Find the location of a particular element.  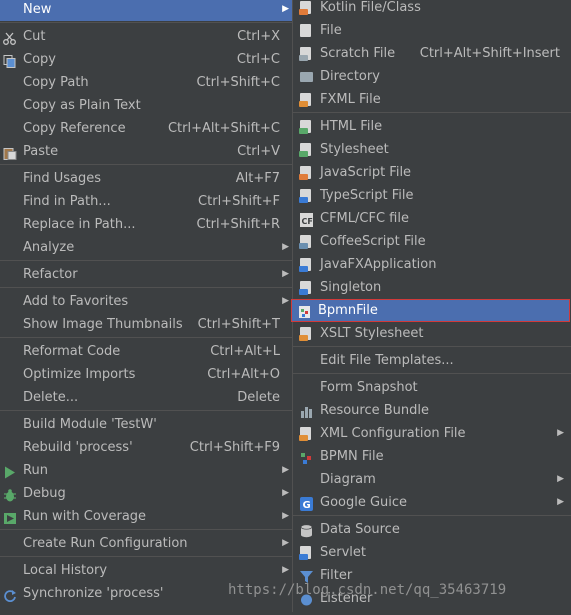

xslt-file-icon is located at coordinates (306, 334).